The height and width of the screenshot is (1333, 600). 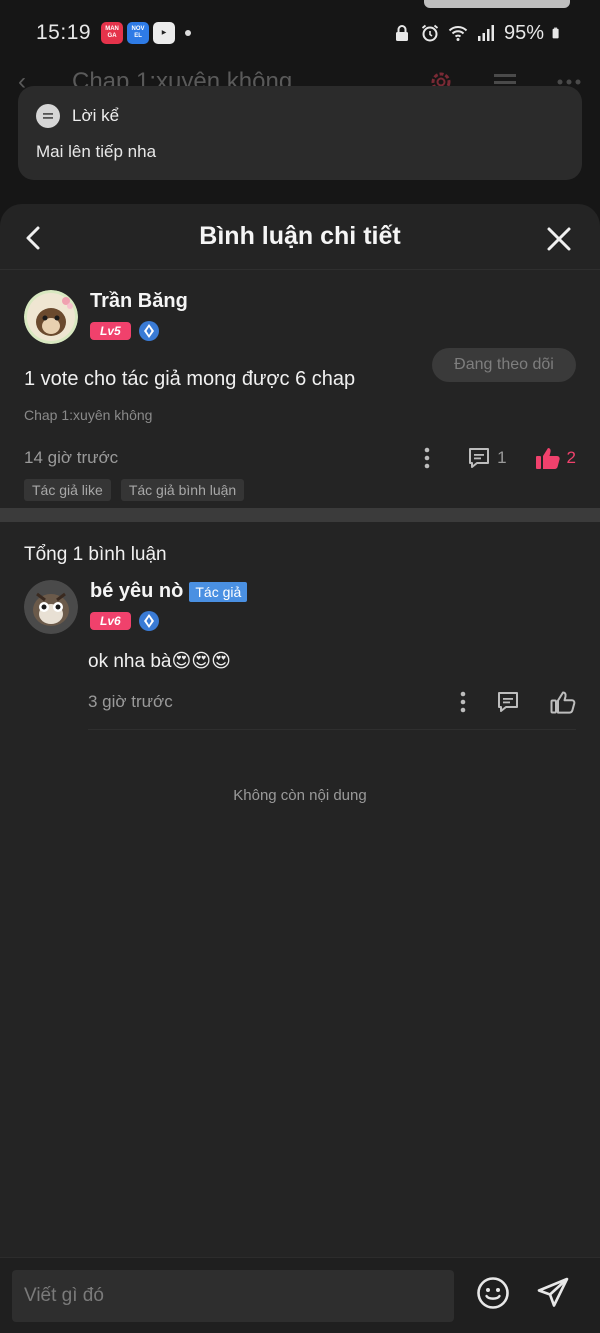 What do you see at coordinates (182, 490) in the screenshot?
I see `author-commented-tag: Tác giả bình luận` at bounding box center [182, 490].